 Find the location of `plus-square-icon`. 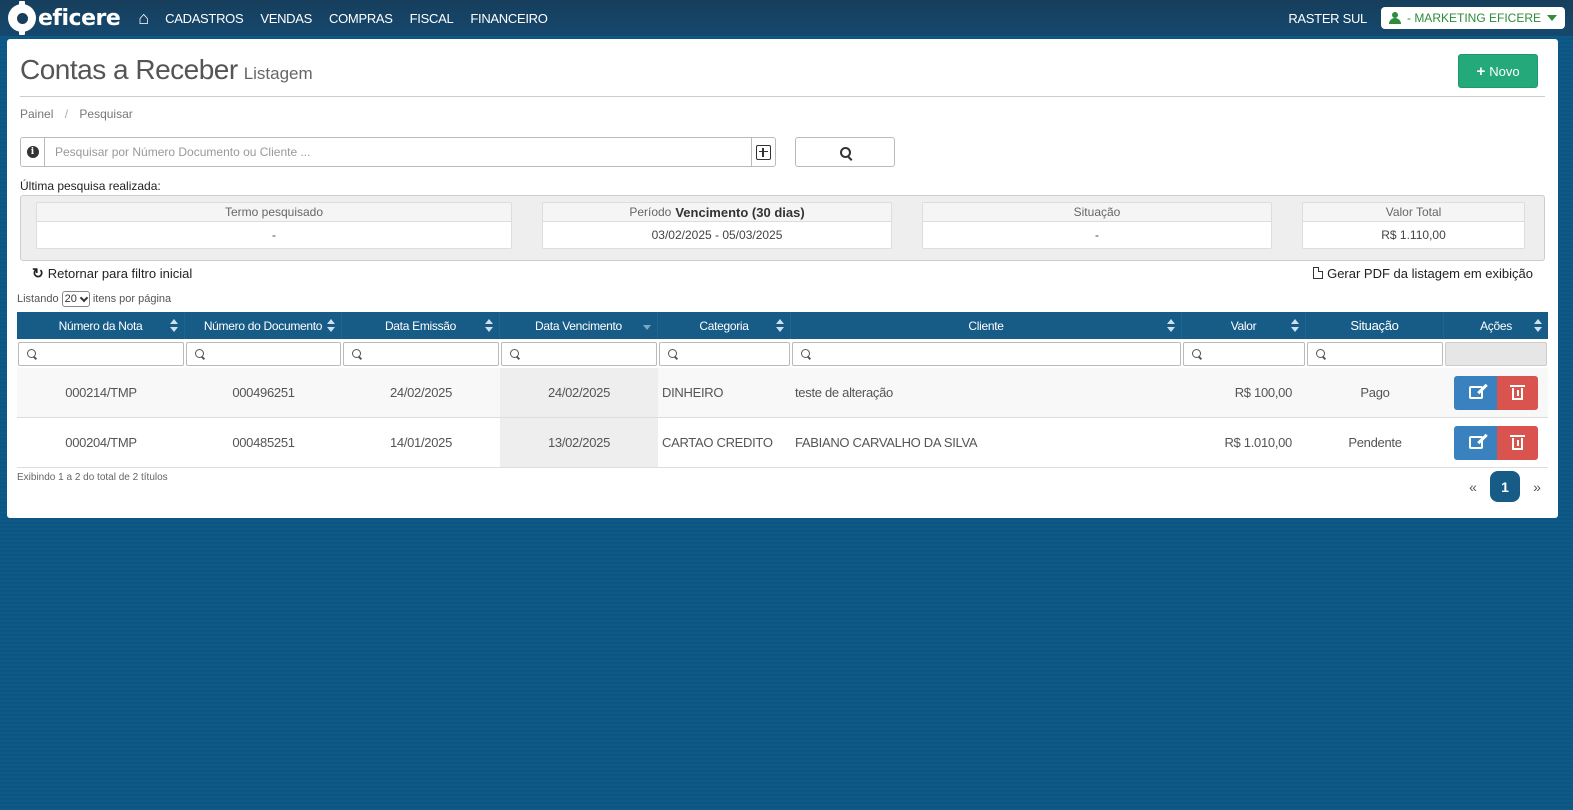

plus-square-icon is located at coordinates (763, 152).